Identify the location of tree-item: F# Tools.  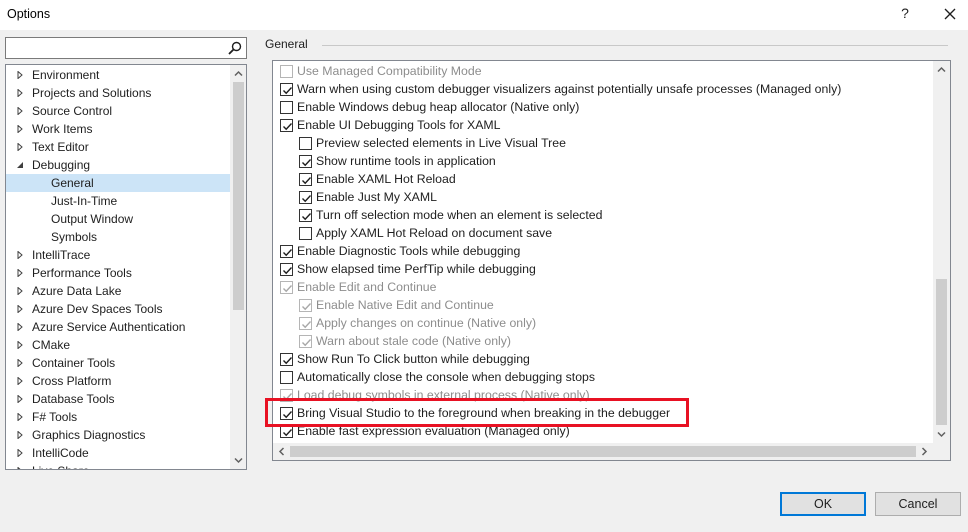
(118, 417).